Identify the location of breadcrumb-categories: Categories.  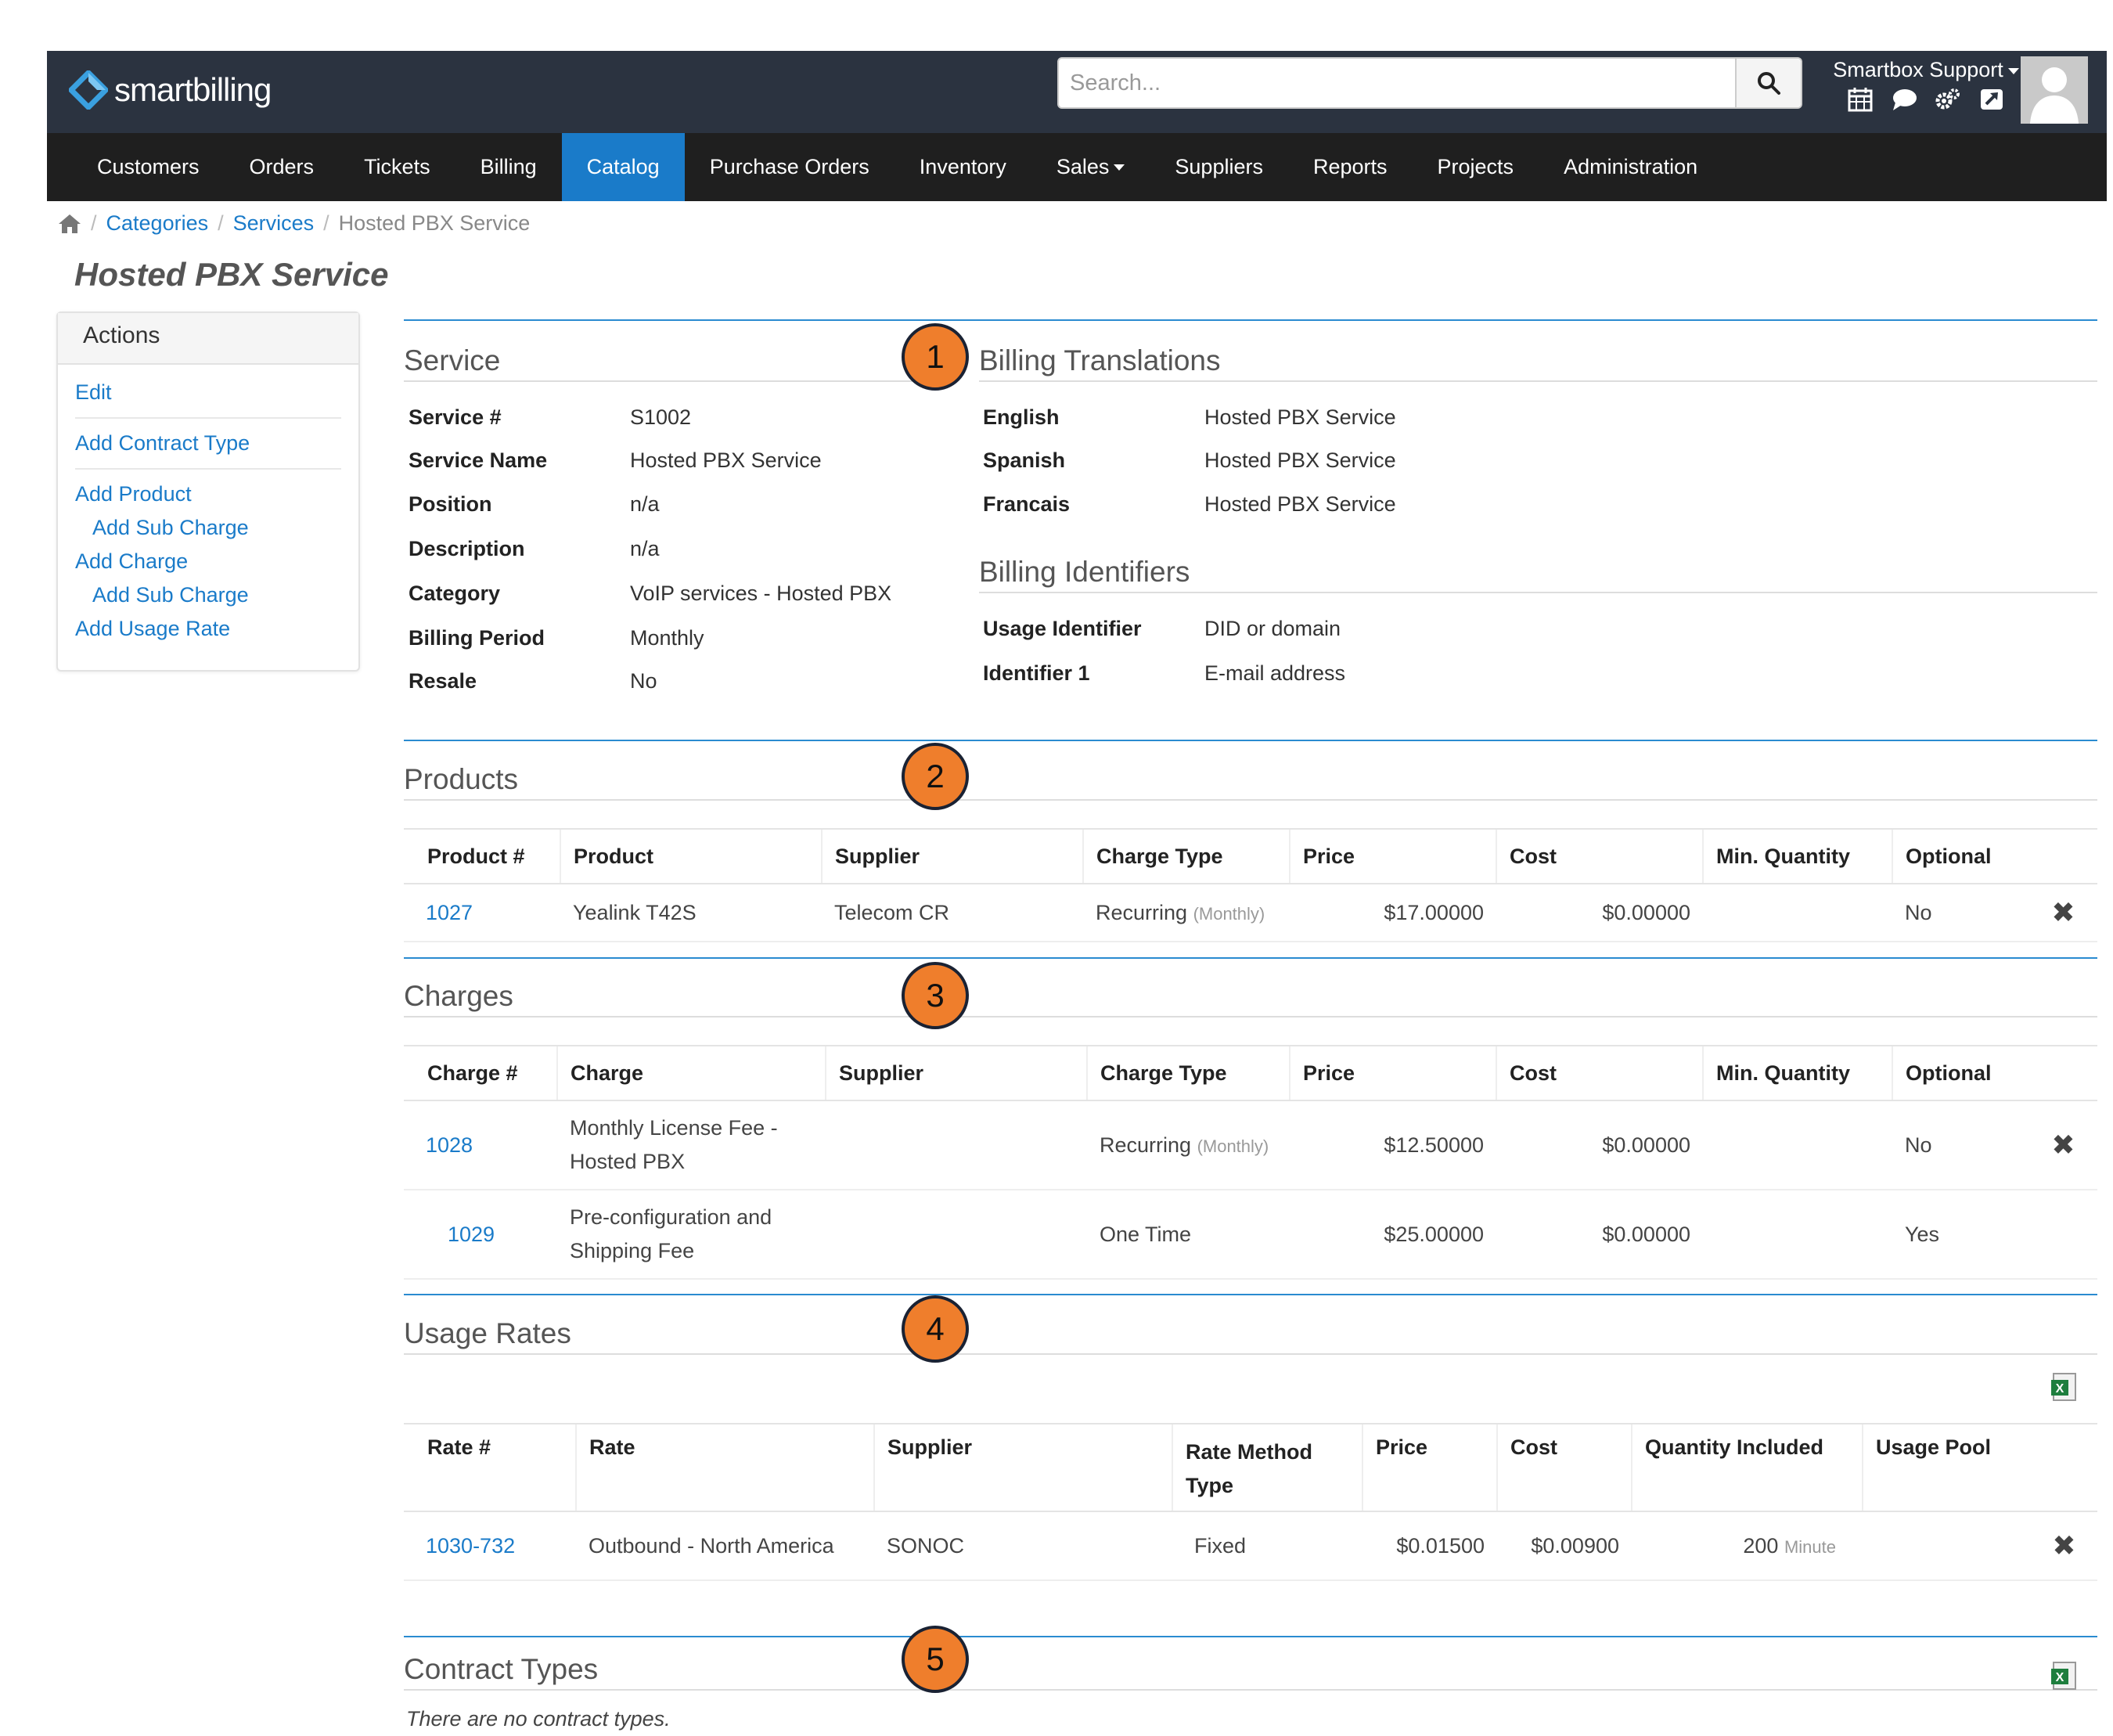
(157, 223).